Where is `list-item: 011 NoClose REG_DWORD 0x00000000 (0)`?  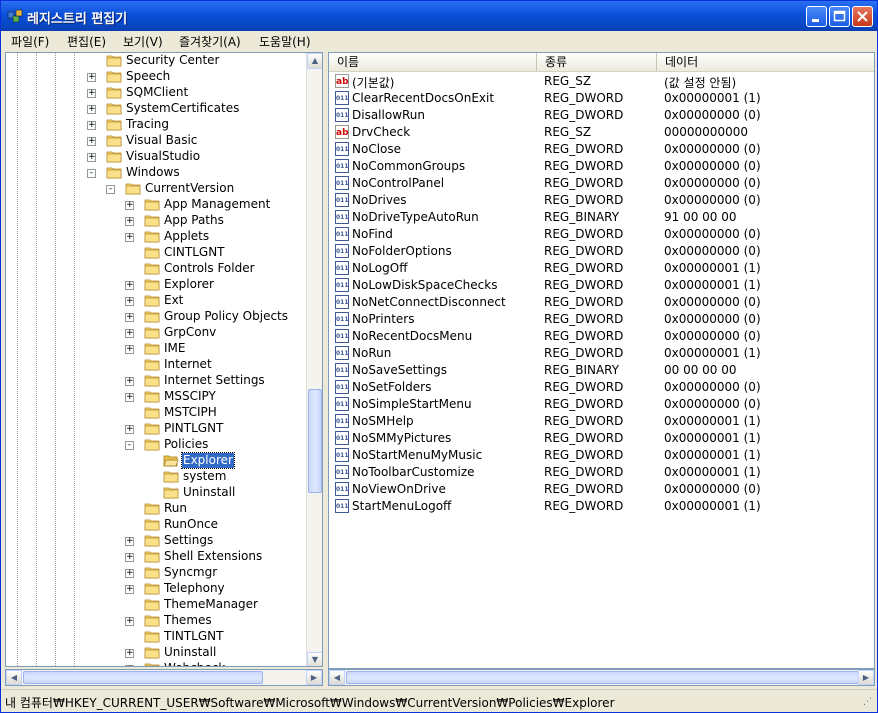
list-item: 011 NoClose REG_DWORD 0x00000000 (0) is located at coordinates (599, 149).